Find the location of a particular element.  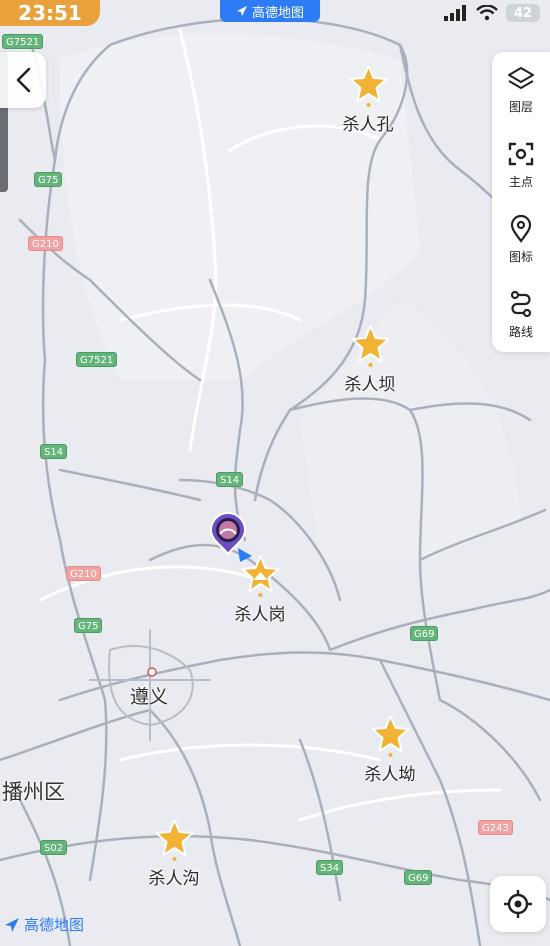

main-point-button: 主点 is located at coordinates (521, 164).